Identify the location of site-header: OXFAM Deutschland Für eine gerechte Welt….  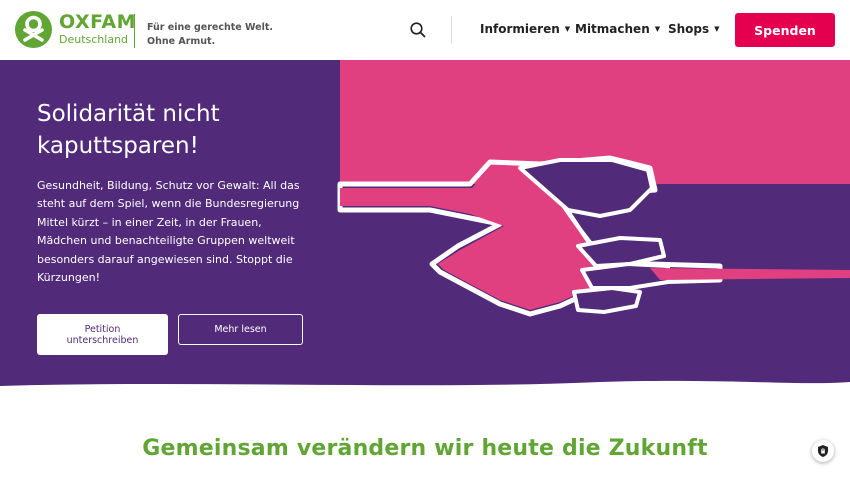
(425, 30).